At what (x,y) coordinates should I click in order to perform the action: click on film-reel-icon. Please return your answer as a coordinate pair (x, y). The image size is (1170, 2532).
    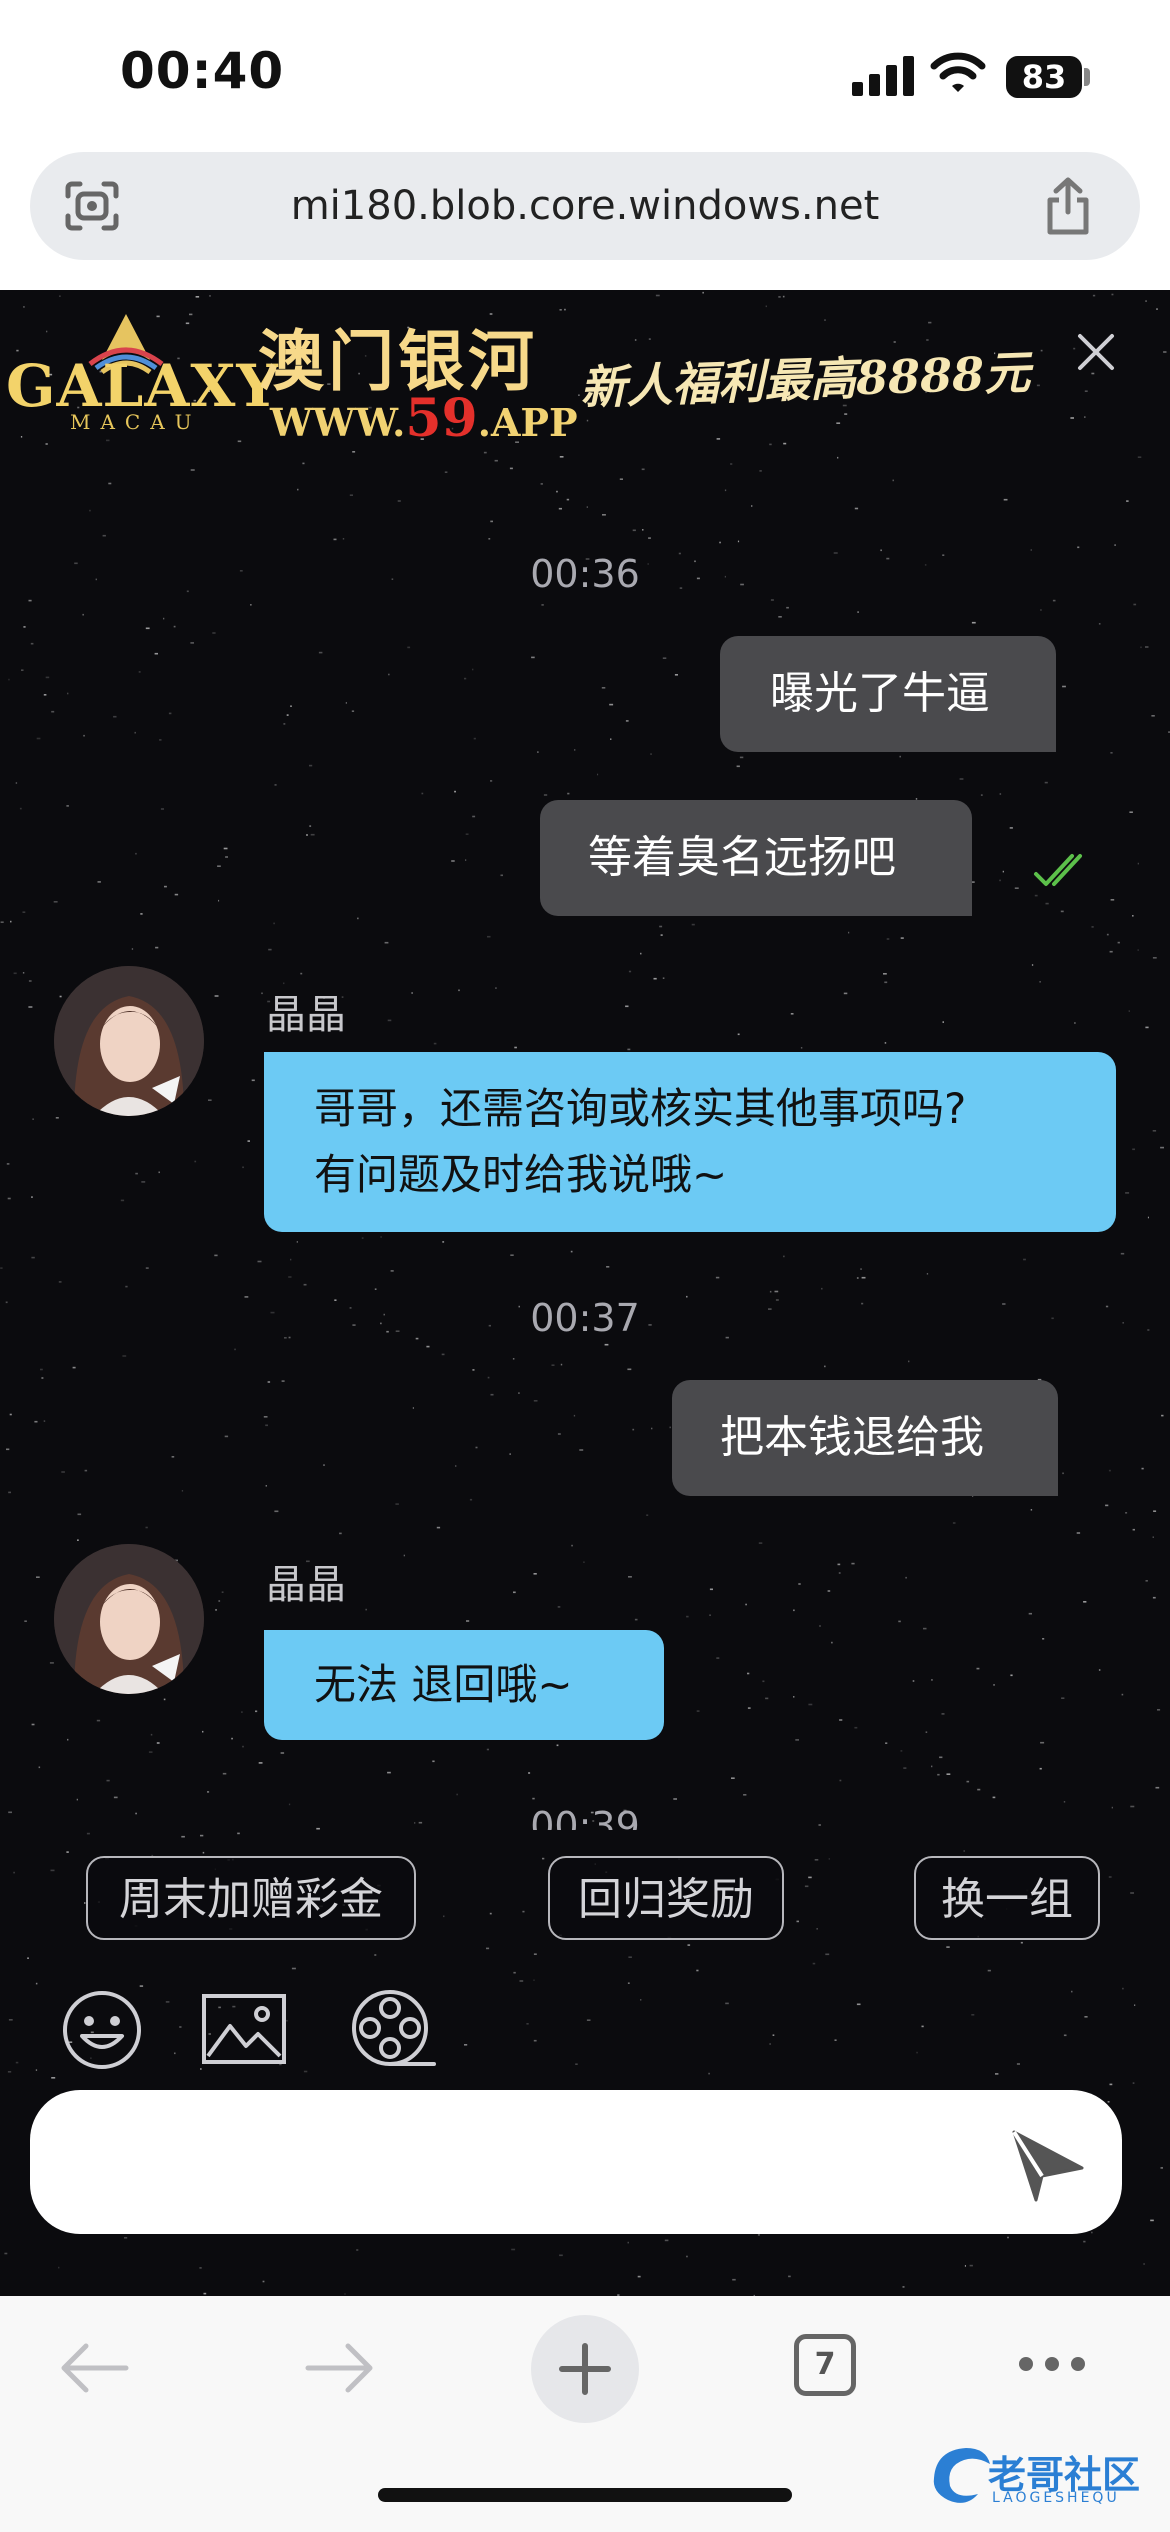
    Looking at the image, I should click on (393, 2029).